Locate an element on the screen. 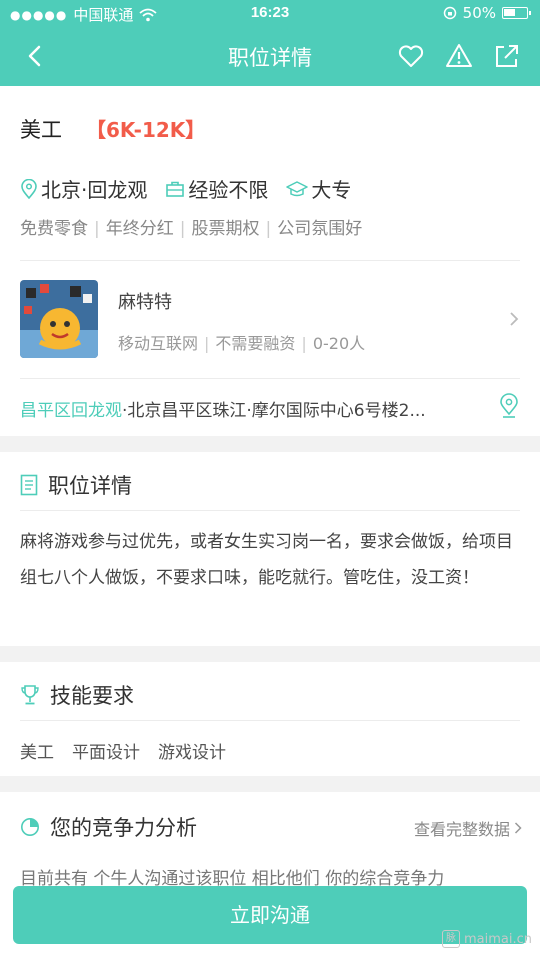 This screenshot has height=960, width=540. experience-item: 经验不限 is located at coordinates (216, 188).